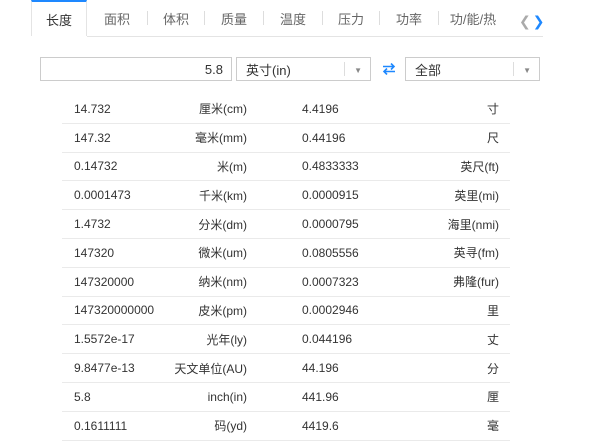 This screenshot has height=448, width=600. I want to click on table-row: 147320000000 皮米(pm) 0.0002946 里, so click(286, 311).